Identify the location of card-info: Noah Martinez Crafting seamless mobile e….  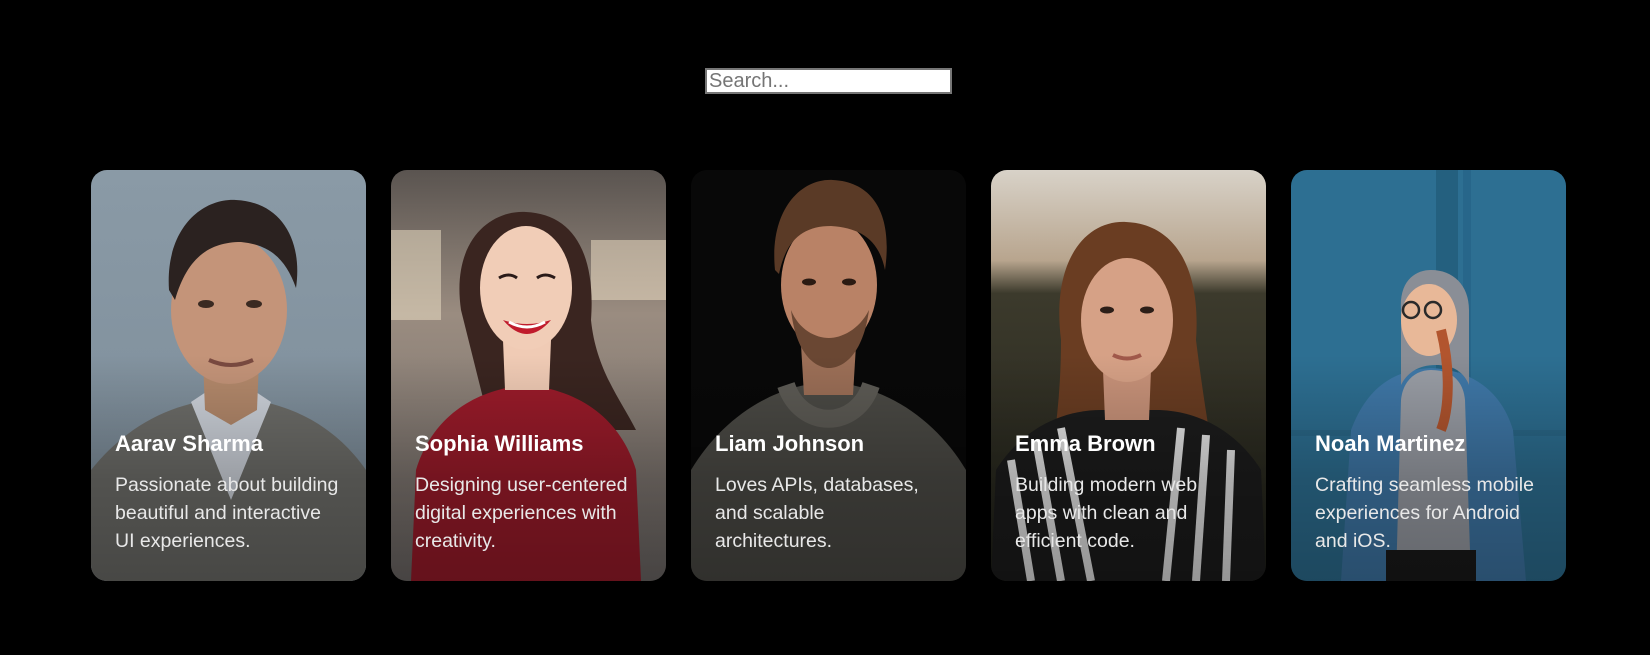
(1428, 493).